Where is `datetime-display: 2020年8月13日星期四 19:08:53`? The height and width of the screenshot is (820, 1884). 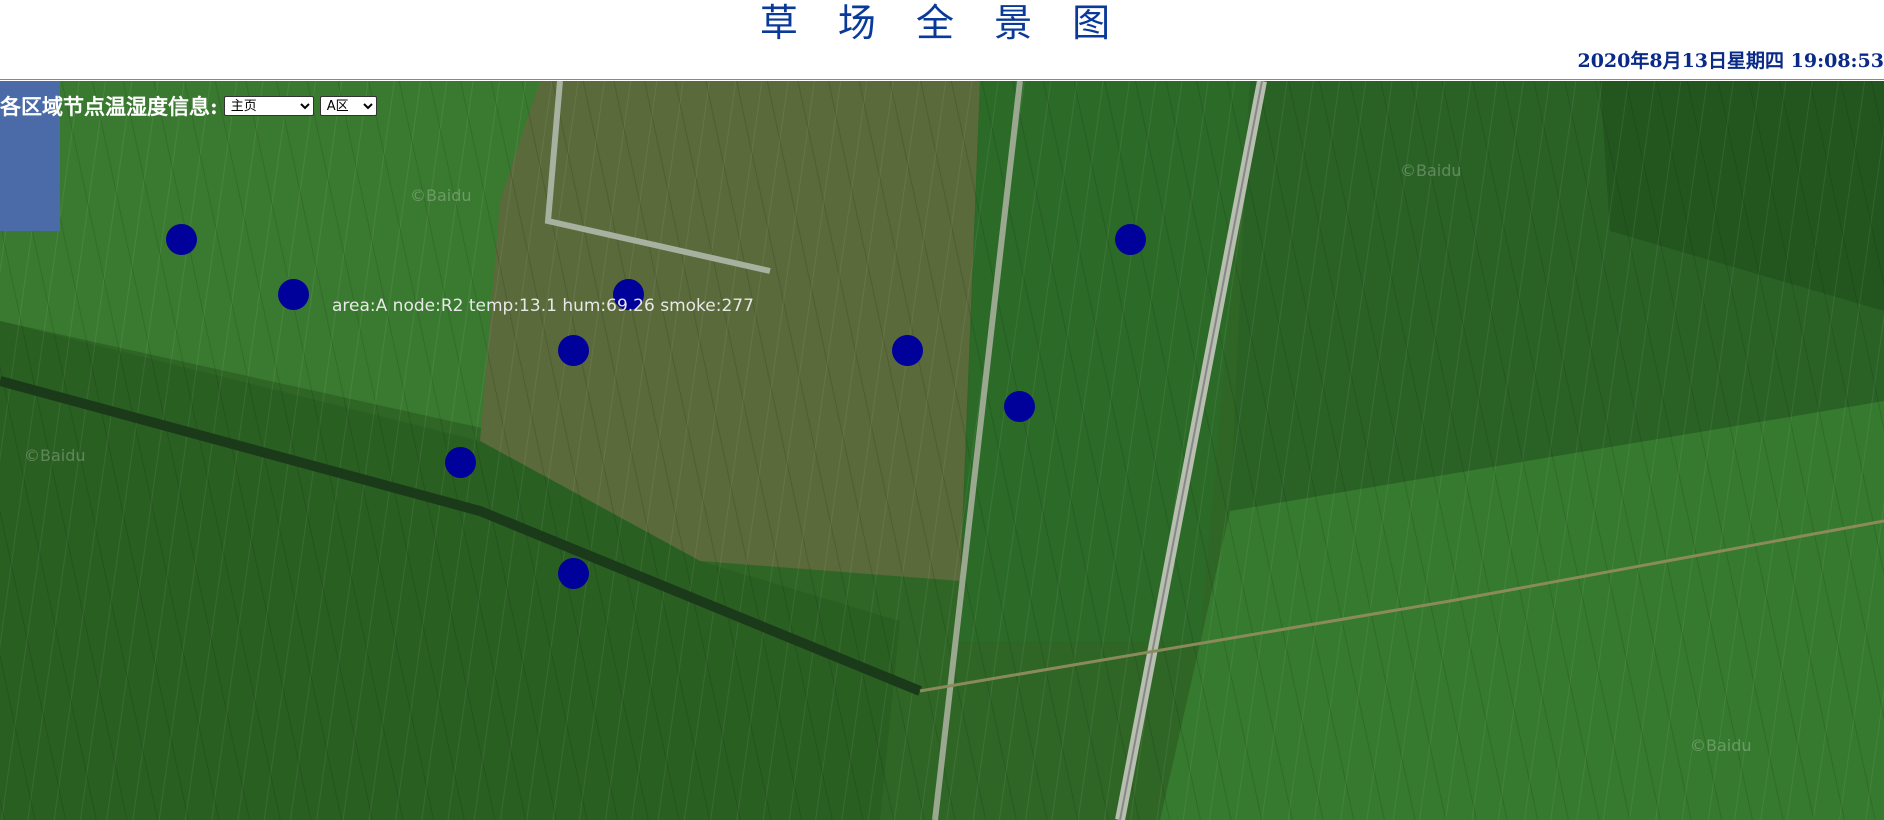 datetime-display: 2020年8月13日星期四 19:08:53 is located at coordinates (1730, 61).